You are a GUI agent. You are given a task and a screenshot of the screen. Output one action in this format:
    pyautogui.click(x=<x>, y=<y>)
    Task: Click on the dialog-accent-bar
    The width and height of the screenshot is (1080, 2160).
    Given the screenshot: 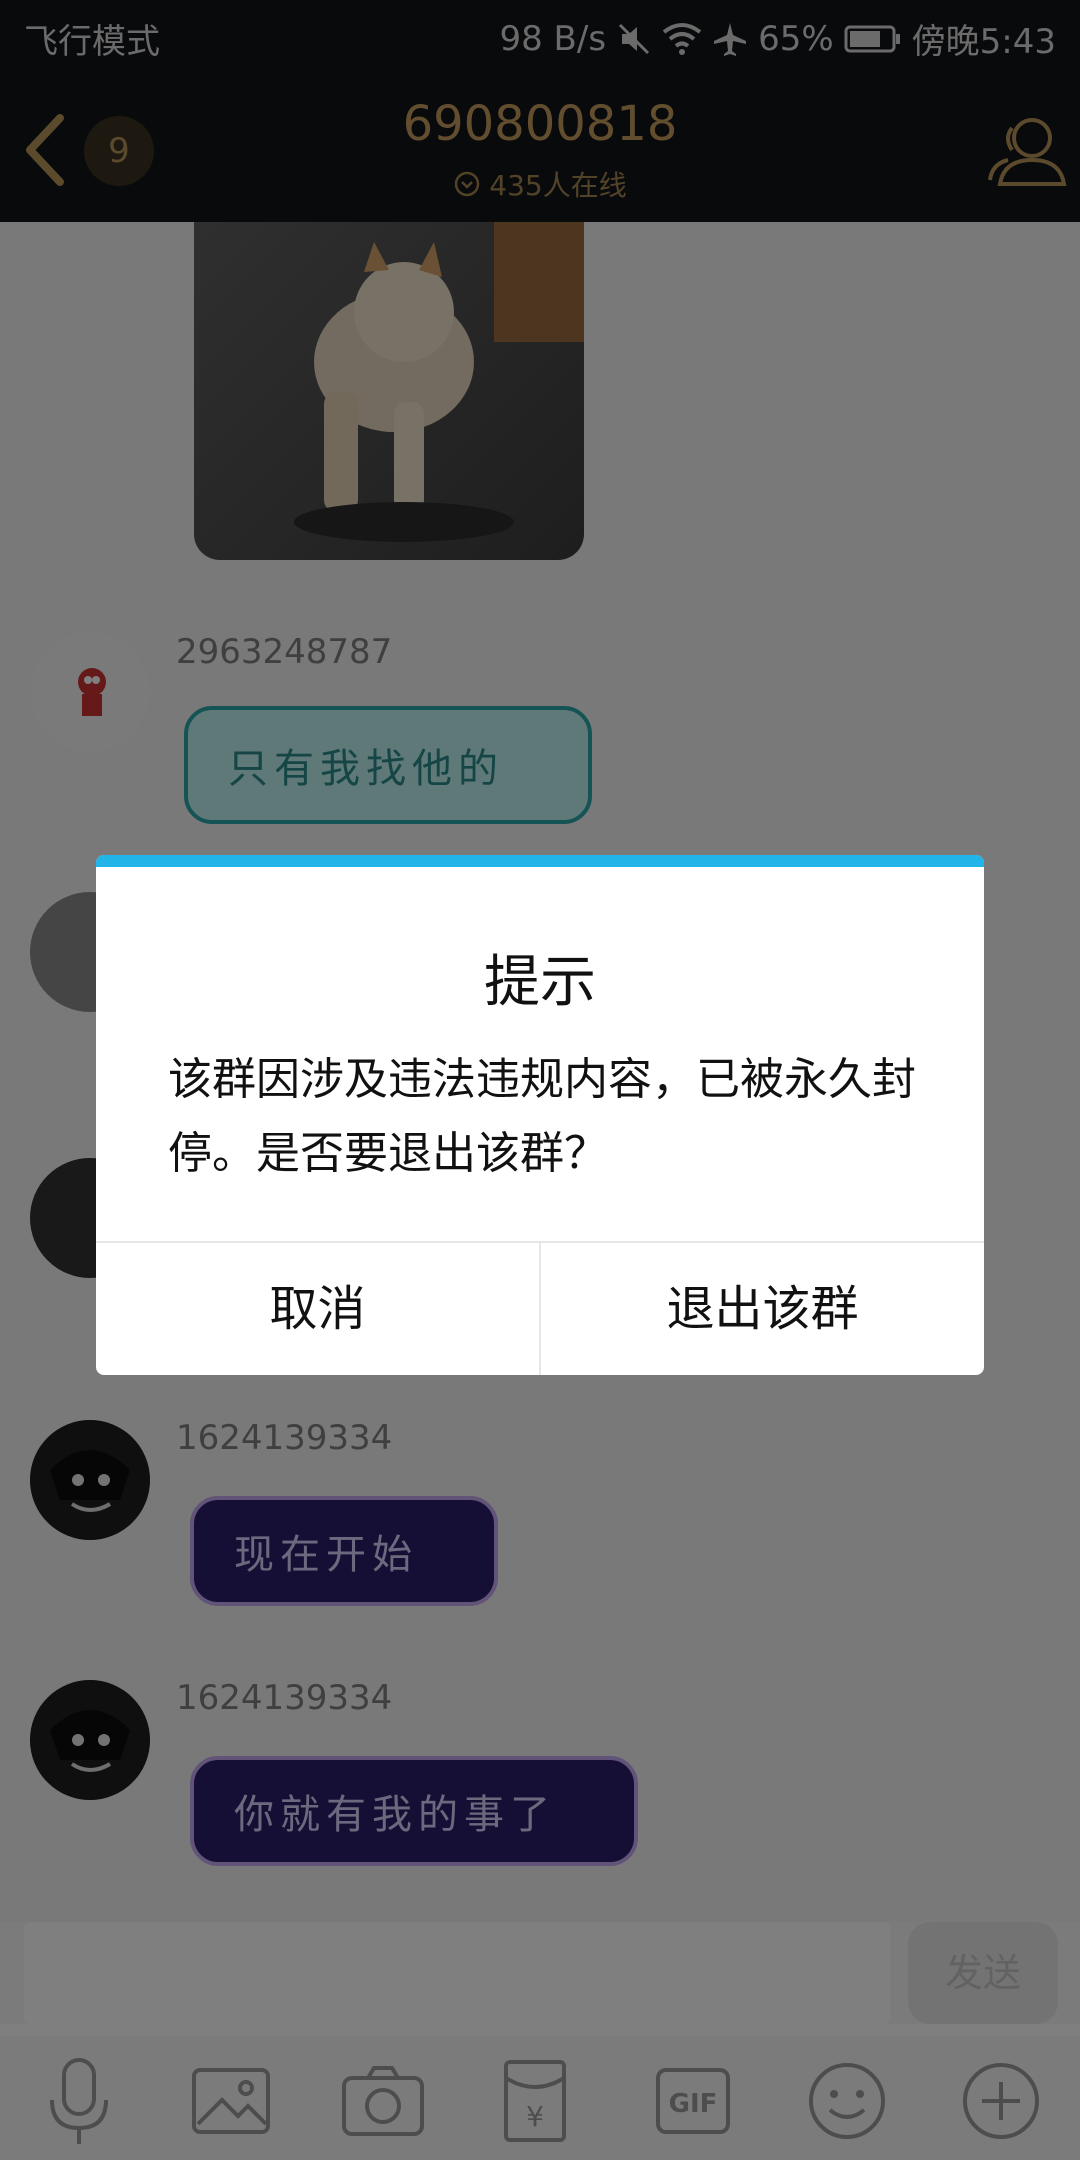 What is the action you would take?
    pyautogui.click(x=540, y=861)
    